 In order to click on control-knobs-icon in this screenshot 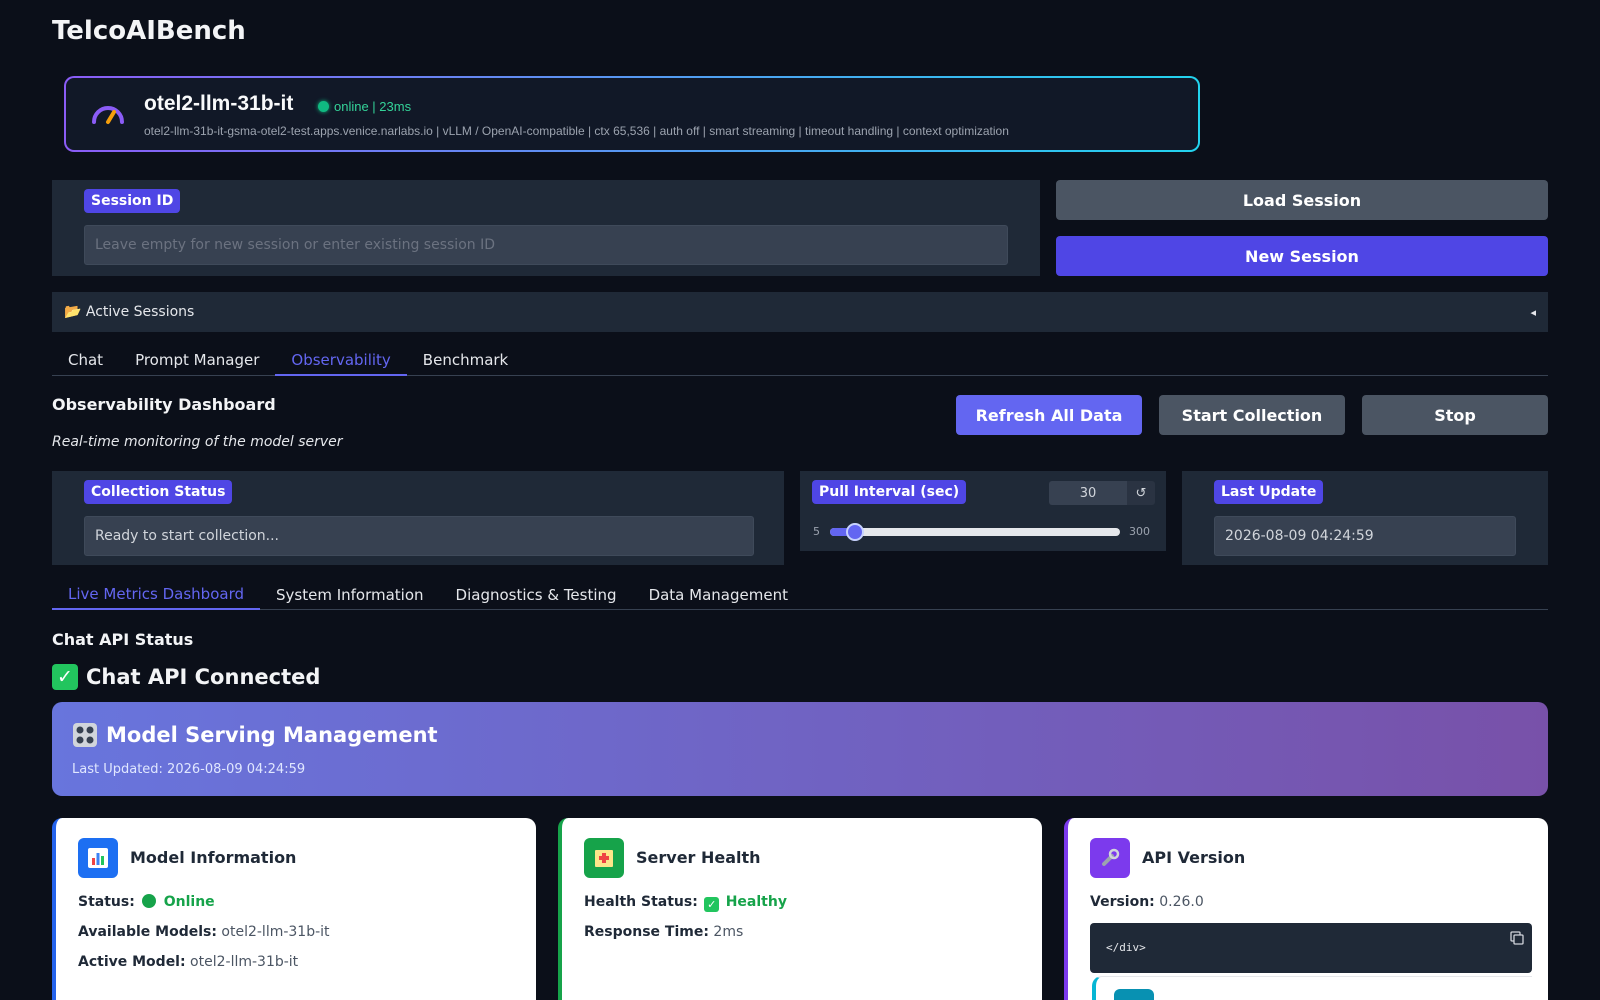, I will do `click(85, 735)`.